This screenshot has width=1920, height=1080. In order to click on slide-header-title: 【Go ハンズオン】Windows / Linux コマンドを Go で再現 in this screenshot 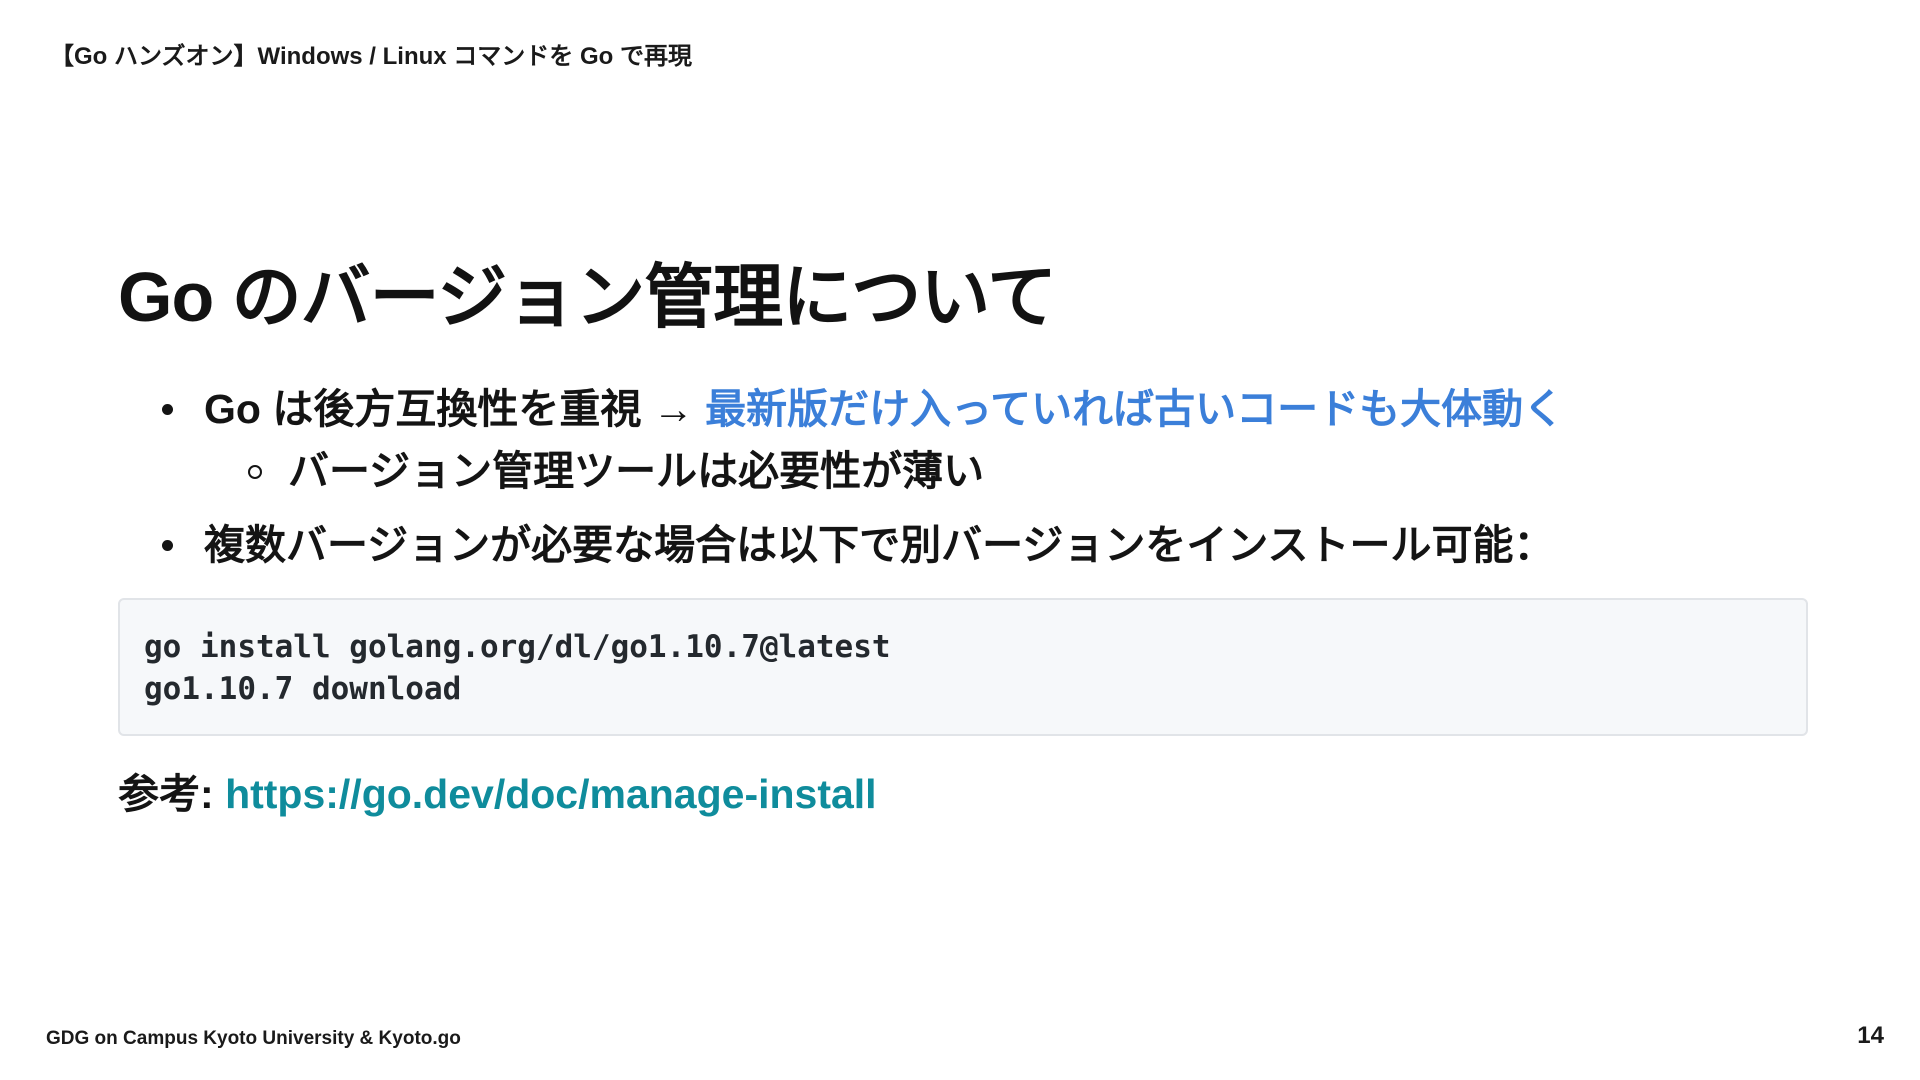, I will do `click(371, 56)`.